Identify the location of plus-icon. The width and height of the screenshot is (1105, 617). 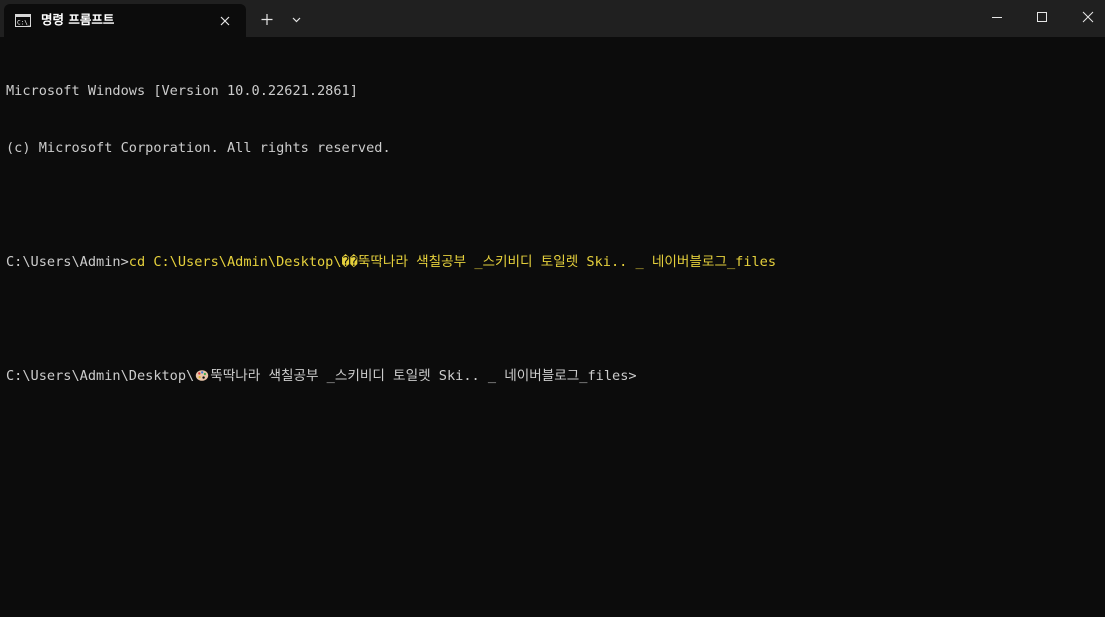
(267, 19).